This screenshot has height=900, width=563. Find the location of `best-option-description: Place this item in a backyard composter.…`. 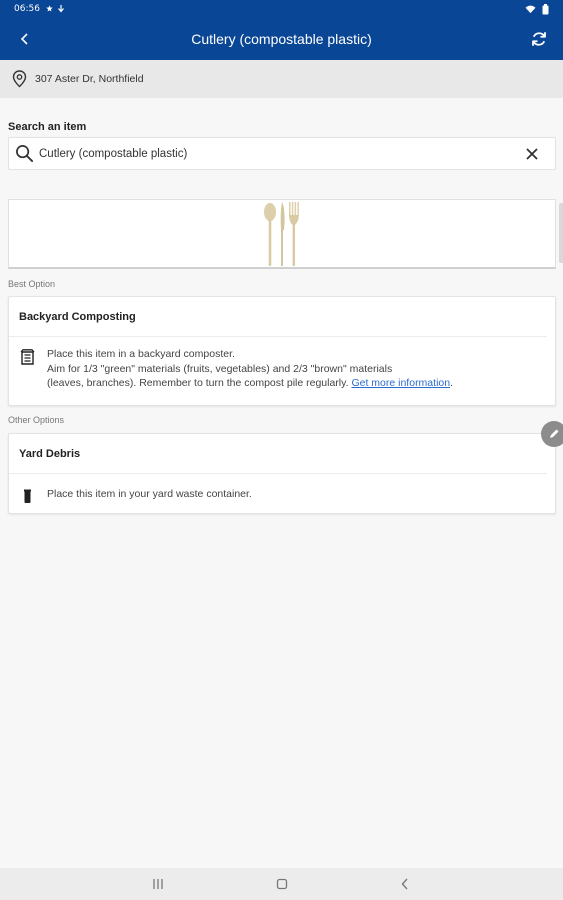

best-option-description: Place this item in a backyard composter.… is located at coordinates (250, 369).